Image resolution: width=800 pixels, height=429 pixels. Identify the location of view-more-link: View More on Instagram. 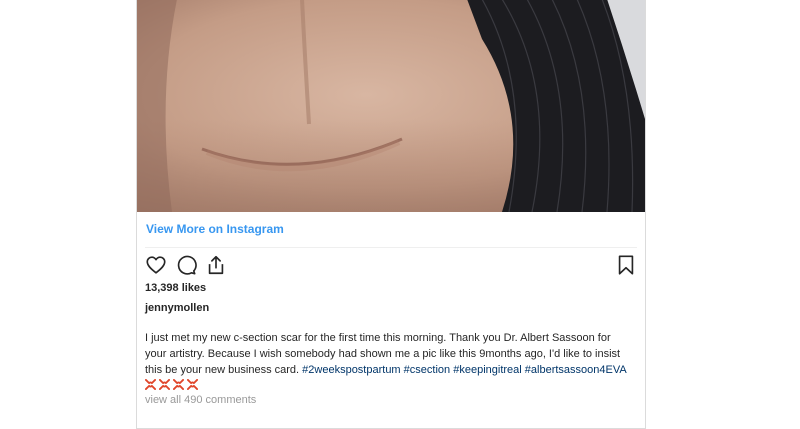
(215, 229).